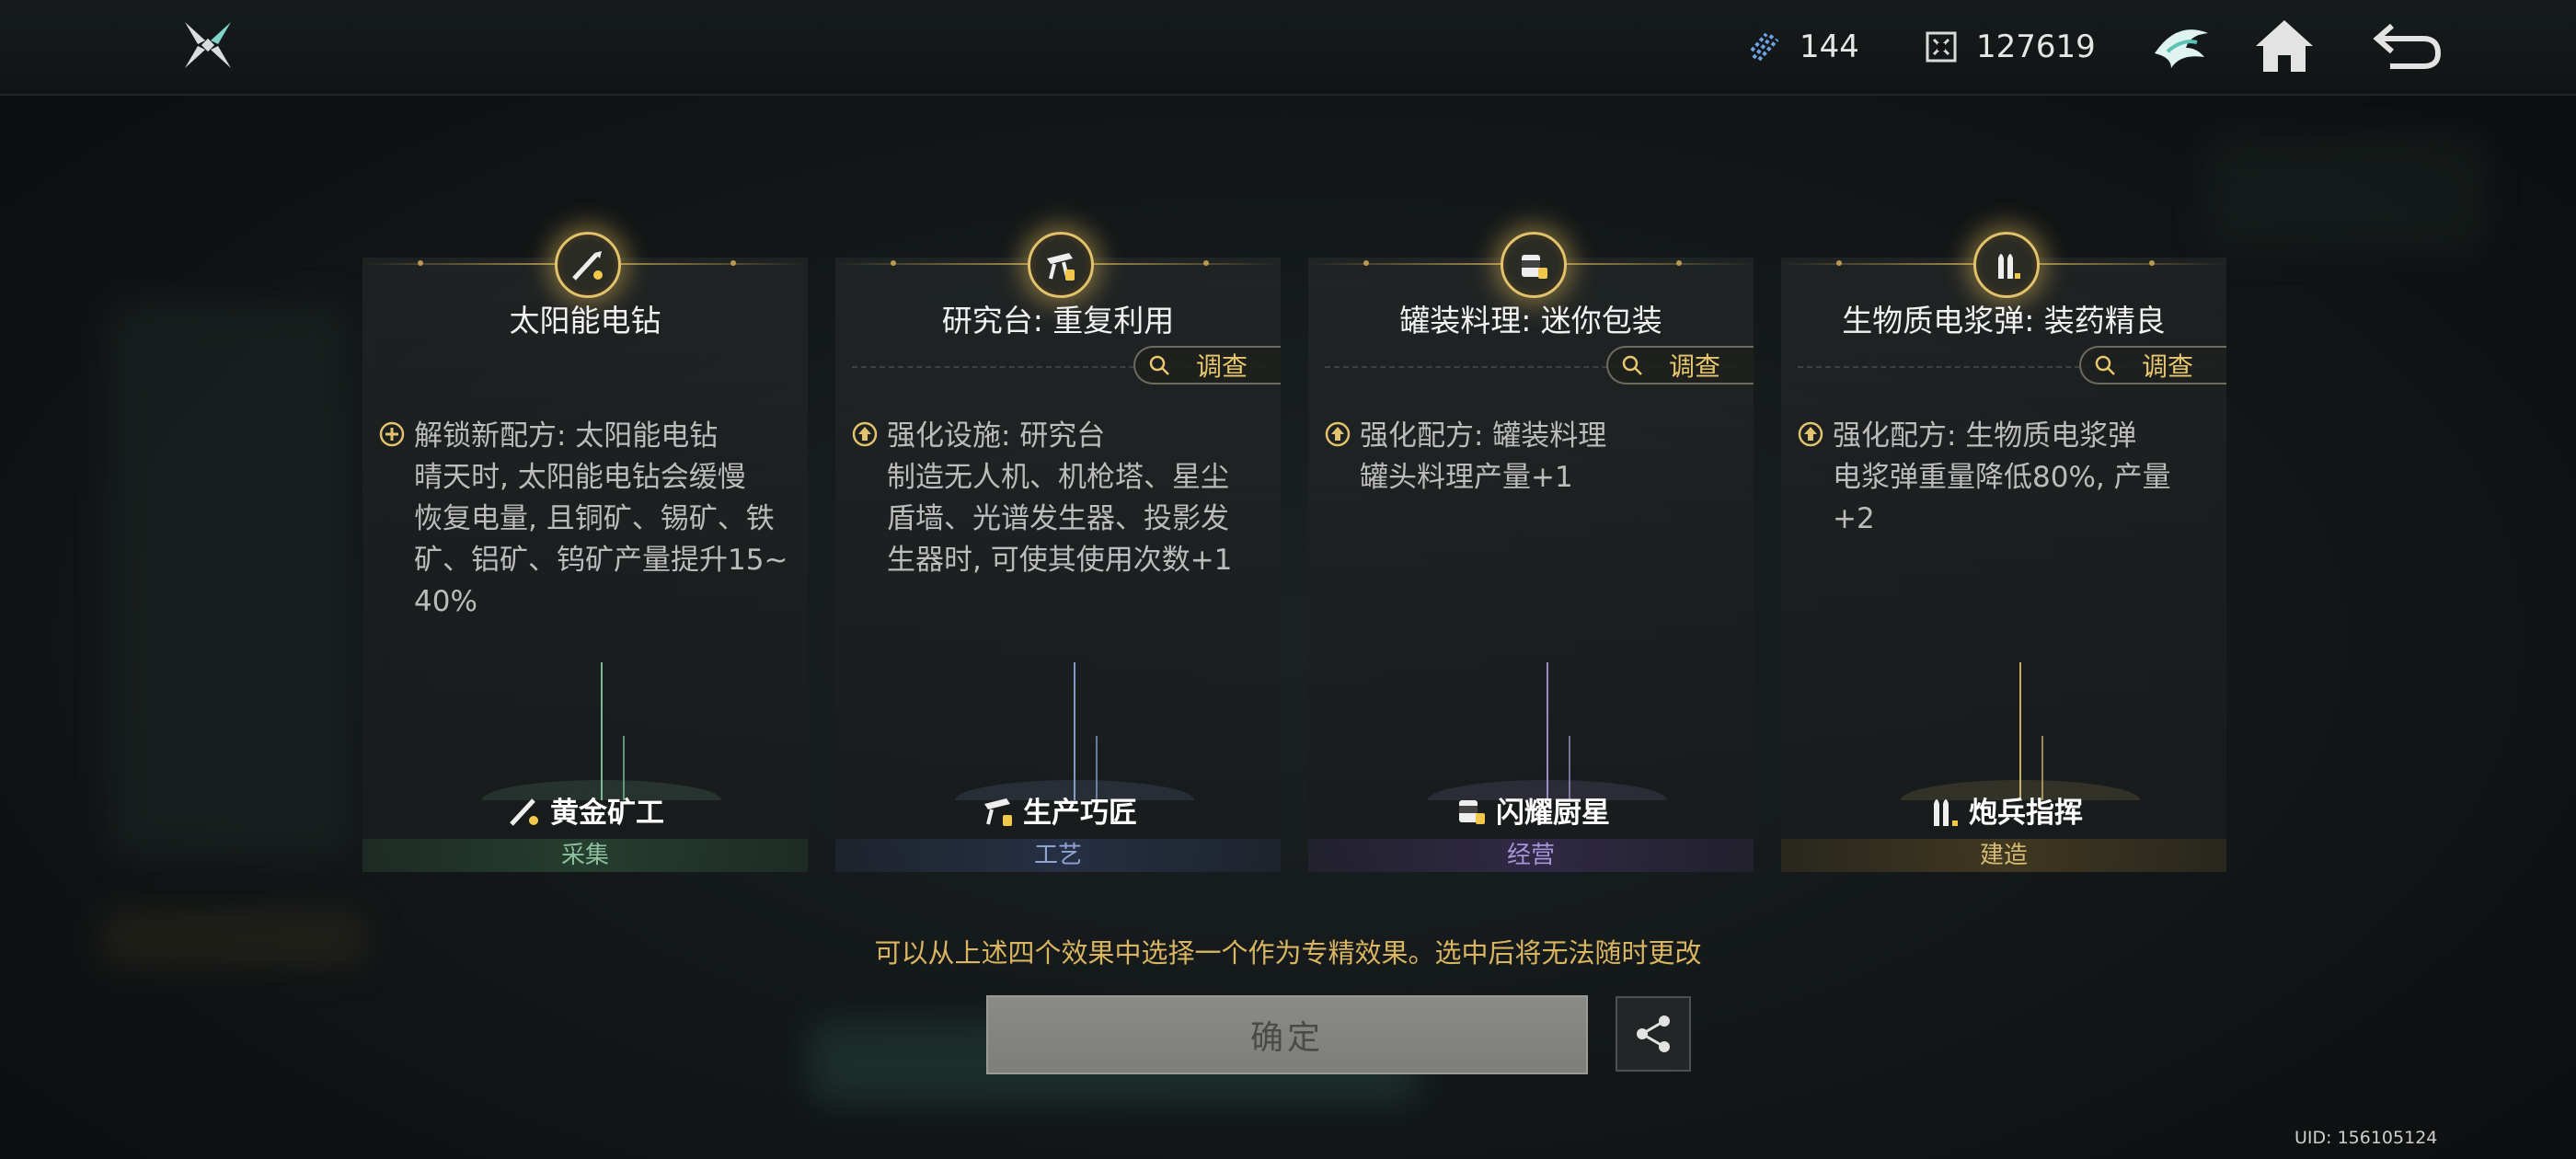  What do you see at coordinates (392, 434) in the screenshot?
I see `unlock-icon` at bounding box center [392, 434].